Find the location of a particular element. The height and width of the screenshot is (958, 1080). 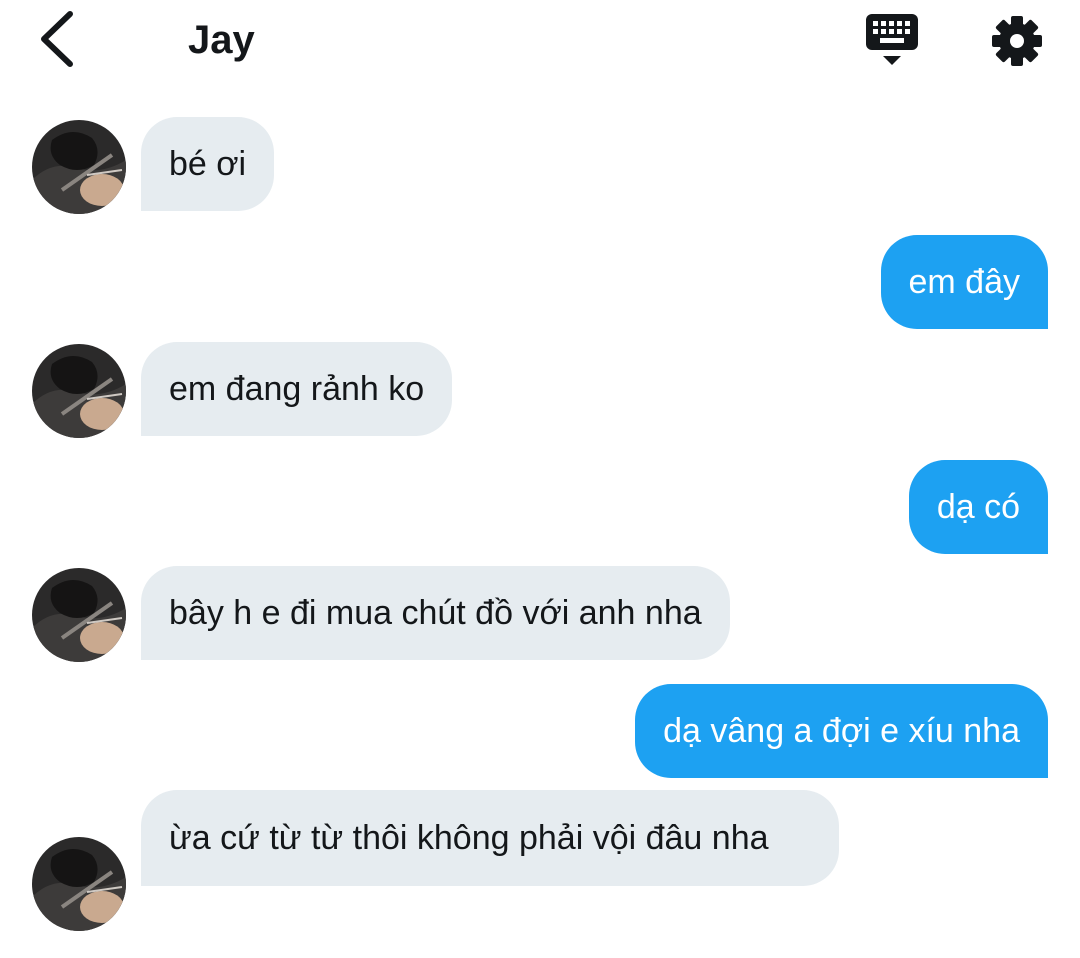

settings-button is located at coordinates (1017, 41).